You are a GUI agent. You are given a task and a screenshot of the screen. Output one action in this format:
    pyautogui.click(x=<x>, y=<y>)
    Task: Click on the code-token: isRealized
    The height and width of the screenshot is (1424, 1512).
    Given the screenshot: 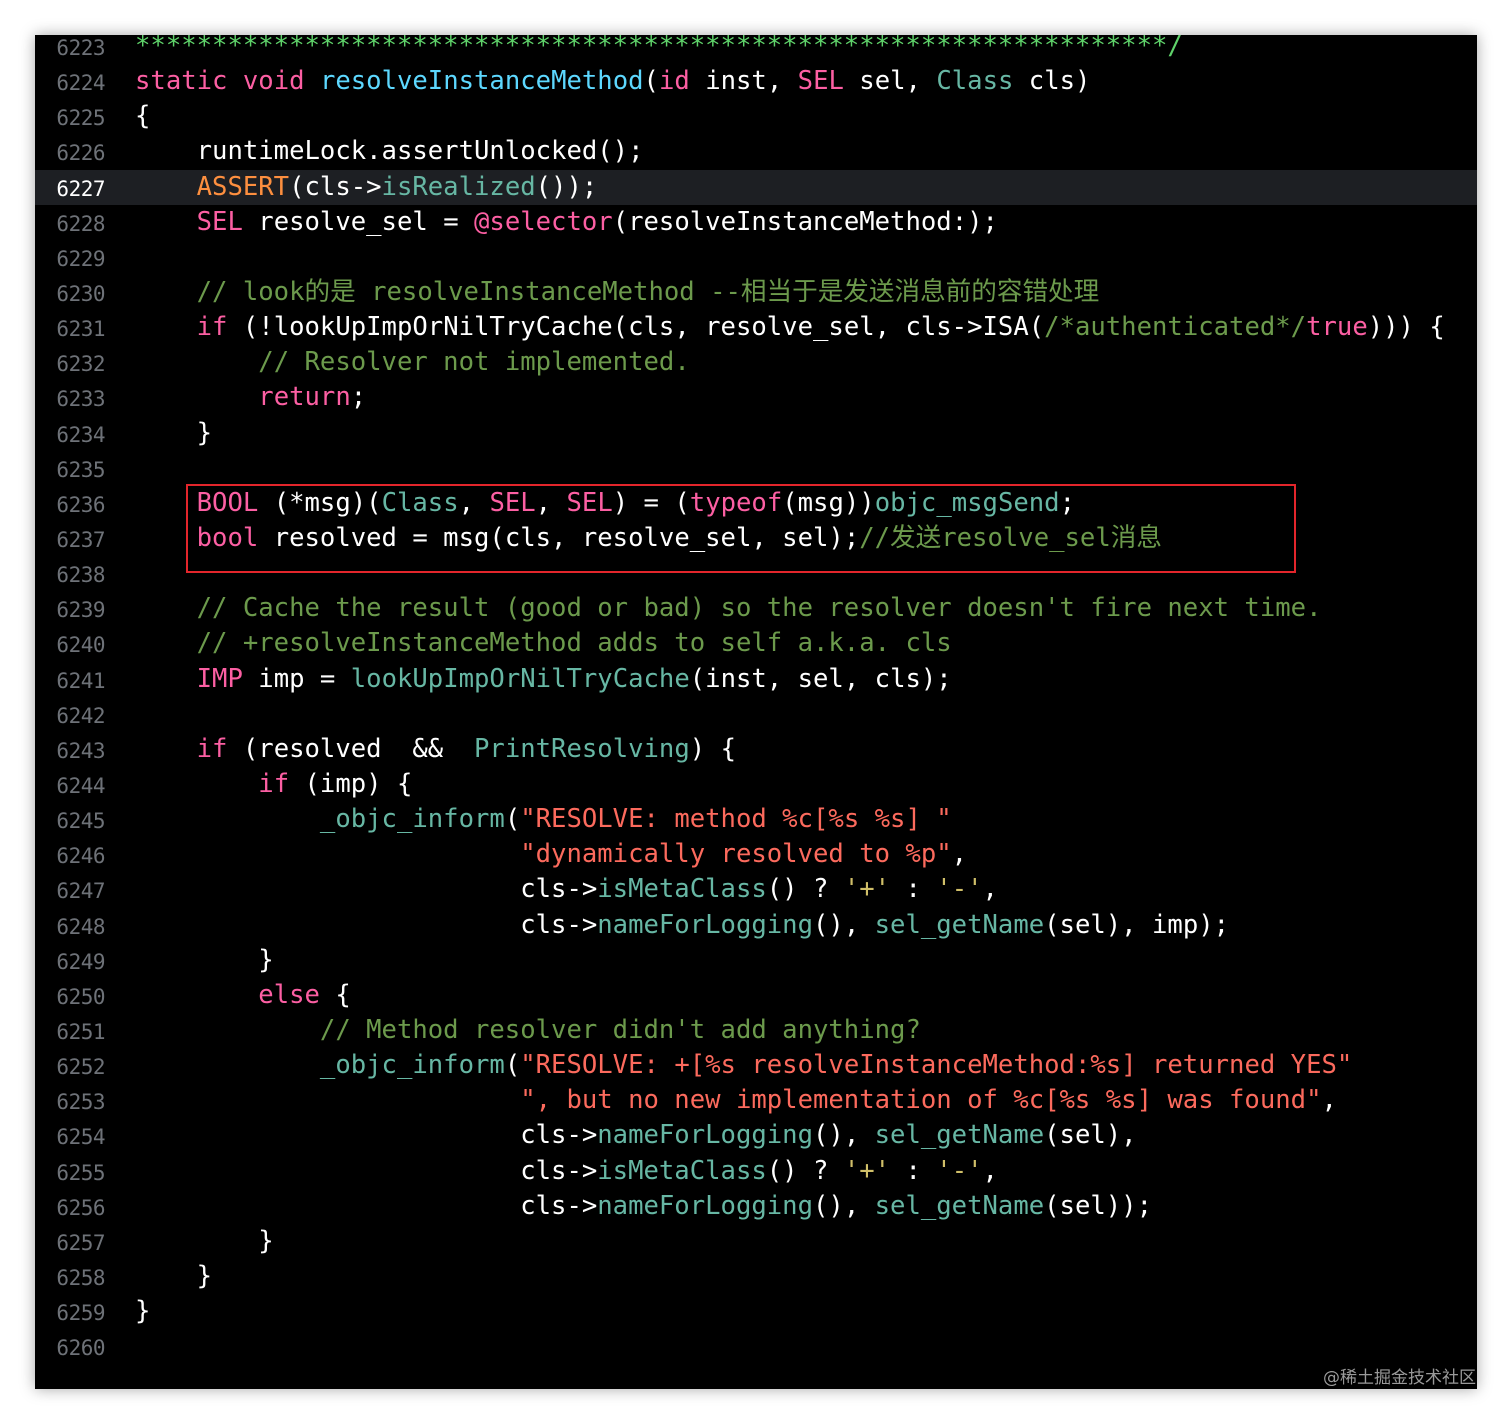 What is the action you would take?
    pyautogui.click(x=458, y=186)
    